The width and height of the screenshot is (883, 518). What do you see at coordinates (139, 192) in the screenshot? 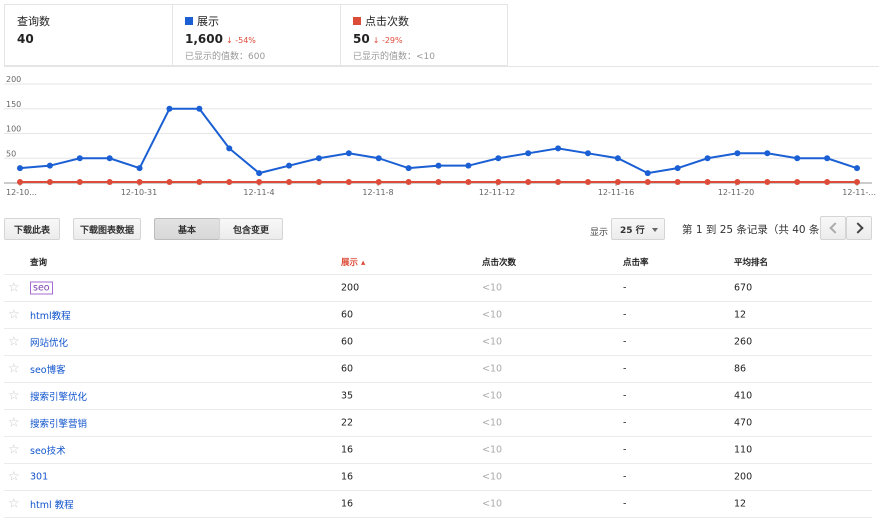
I see `x-tick-label: 12-10-31` at bounding box center [139, 192].